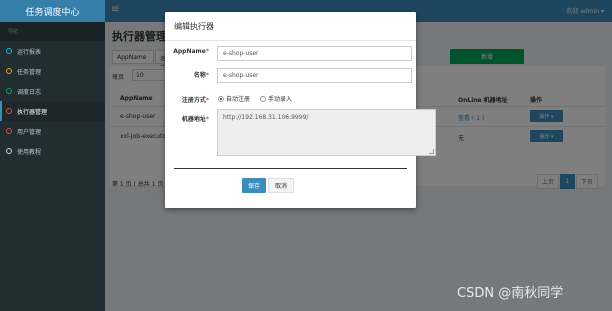 This screenshot has height=311, width=612. What do you see at coordinates (510, 293) in the screenshot?
I see `watermark: CSDN @南秋同学` at bounding box center [510, 293].